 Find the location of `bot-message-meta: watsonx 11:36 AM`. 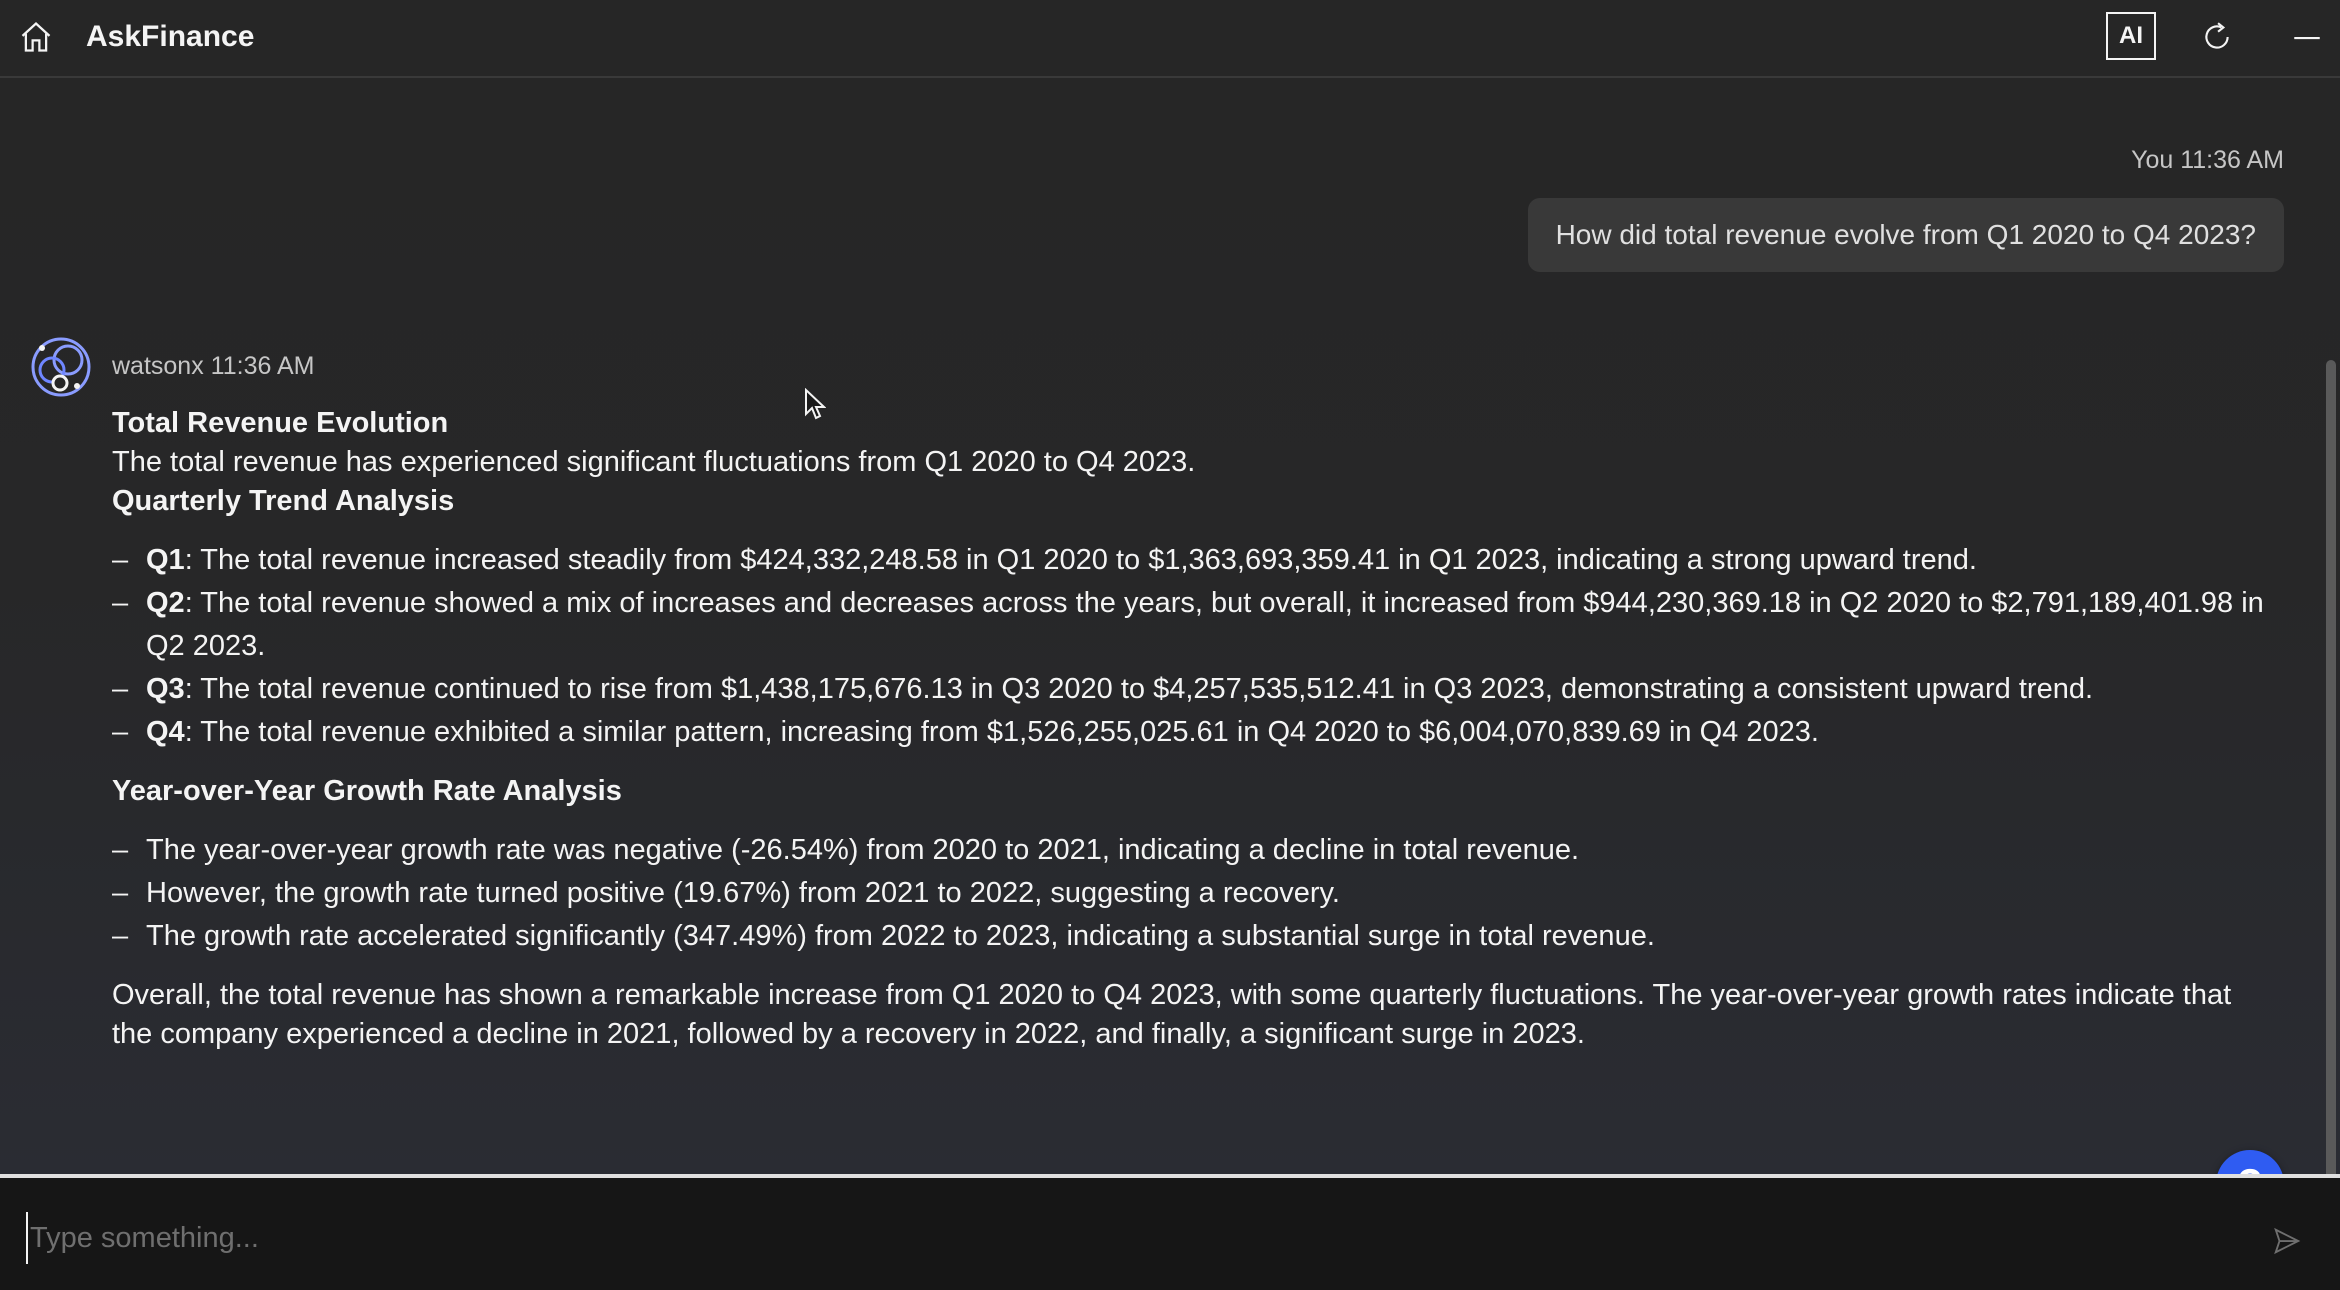

bot-message-meta: watsonx 11:36 AM is located at coordinates (213, 366).